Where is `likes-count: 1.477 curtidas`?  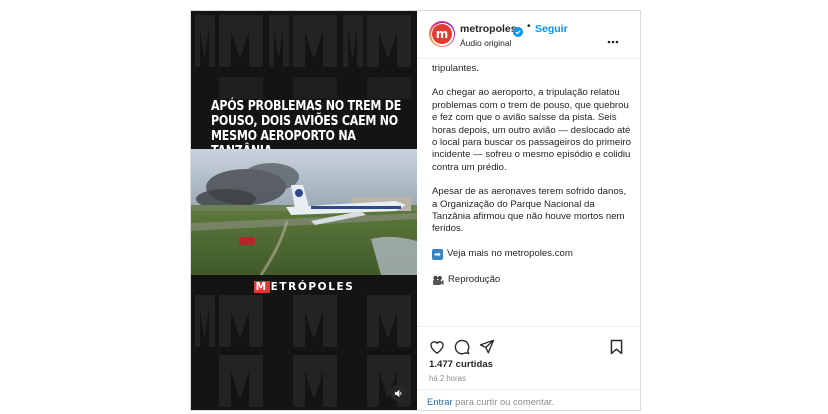 likes-count: 1.477 curtidas is located at coordinates (461, 364).